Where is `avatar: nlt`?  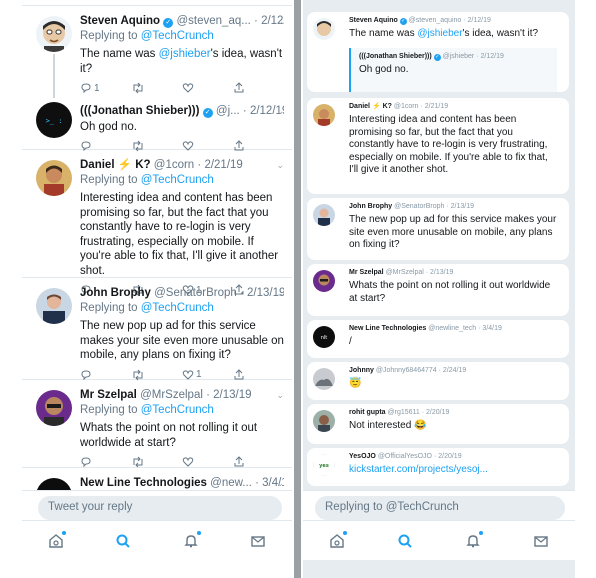 avatar: nlt is located at coordinates (324, 337).